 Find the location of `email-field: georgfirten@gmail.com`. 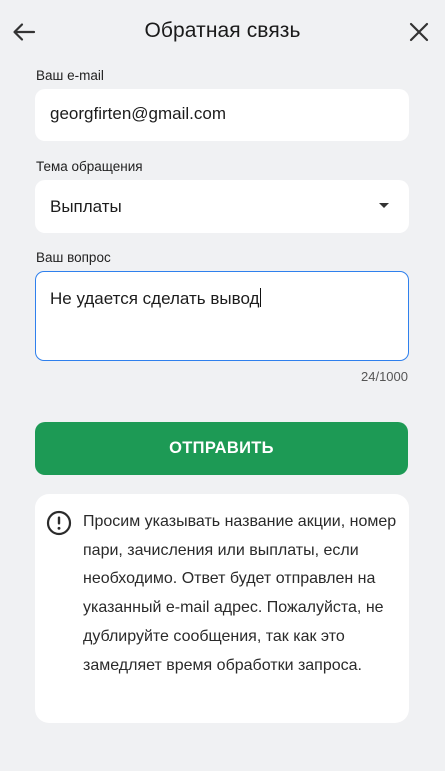

email-field: georgfirten@gmail.com is located at coordinates (222, 115).